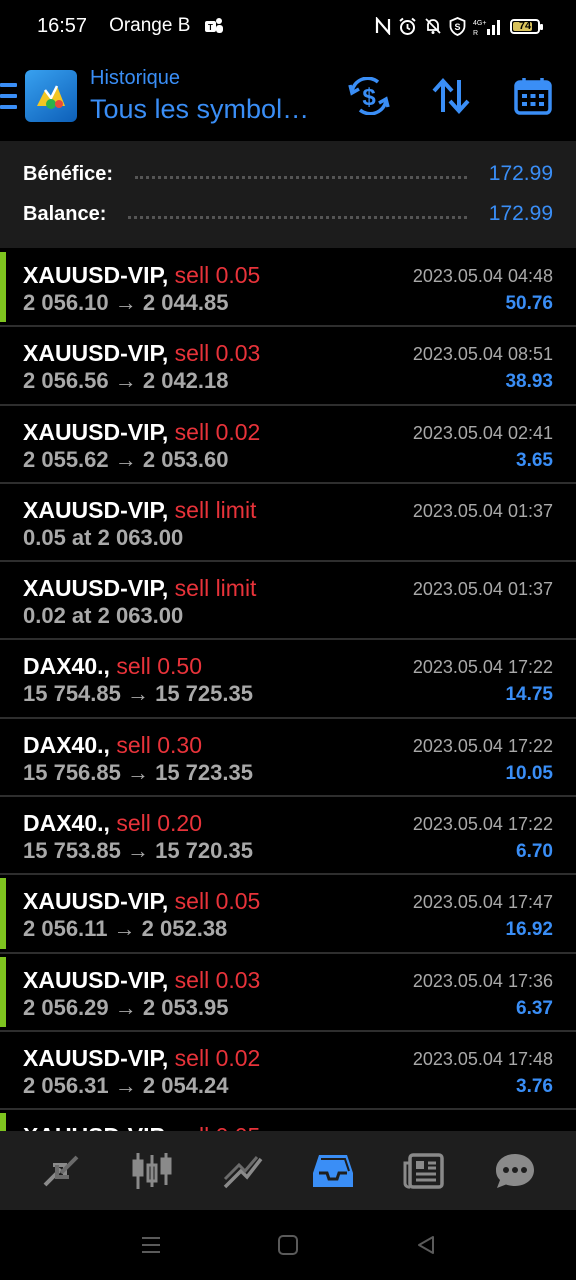  I want to click on sort-button, so click(451, 96).